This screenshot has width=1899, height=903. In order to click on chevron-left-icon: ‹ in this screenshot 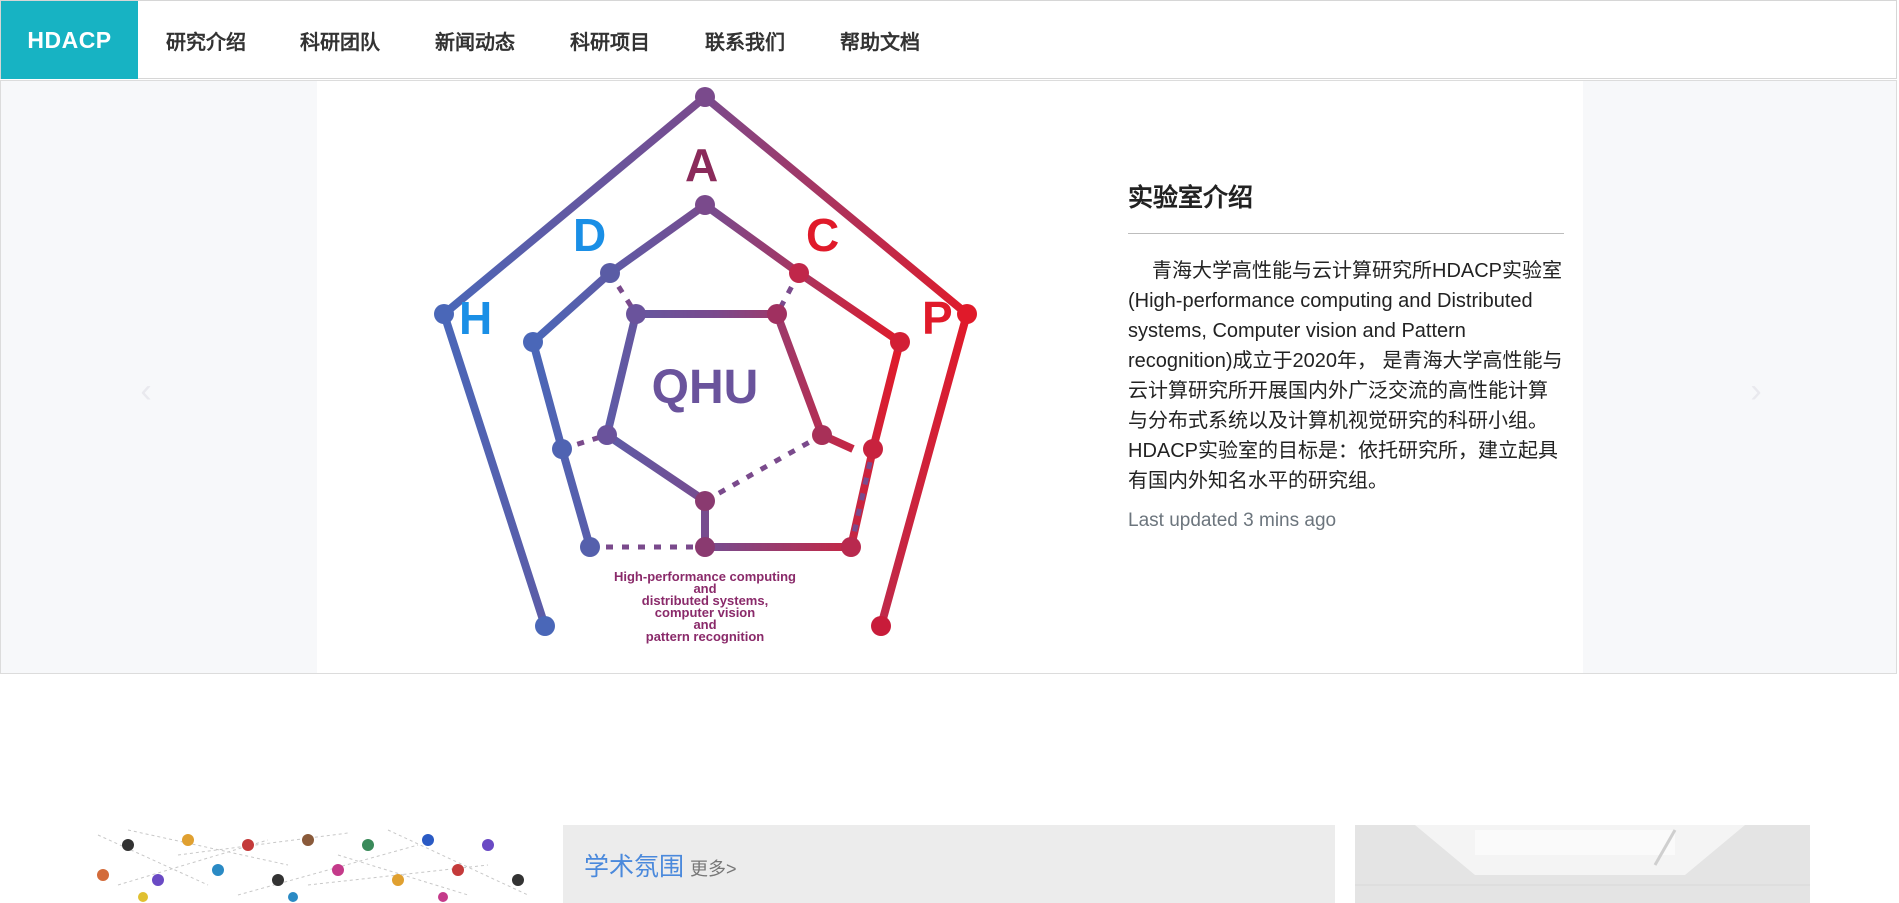, I will do `click(146, 390)`.